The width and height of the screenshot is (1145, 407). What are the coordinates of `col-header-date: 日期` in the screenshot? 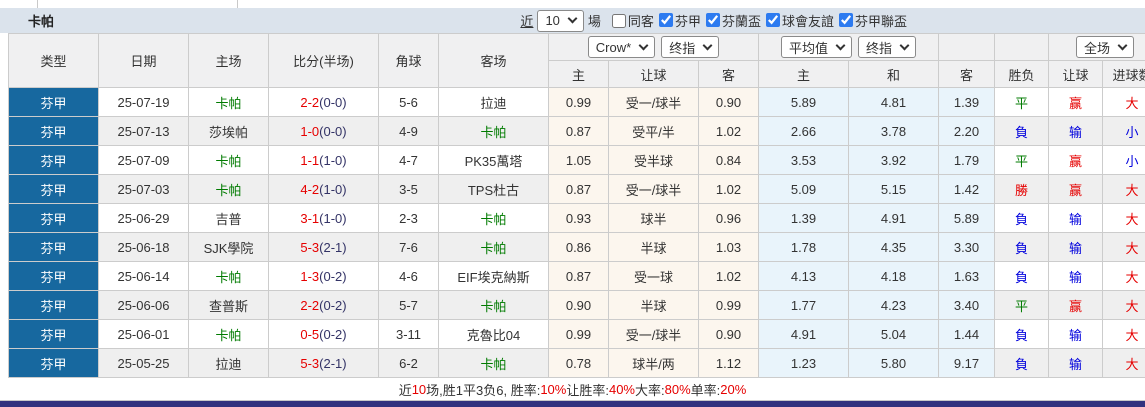 It's located at (143, 60).